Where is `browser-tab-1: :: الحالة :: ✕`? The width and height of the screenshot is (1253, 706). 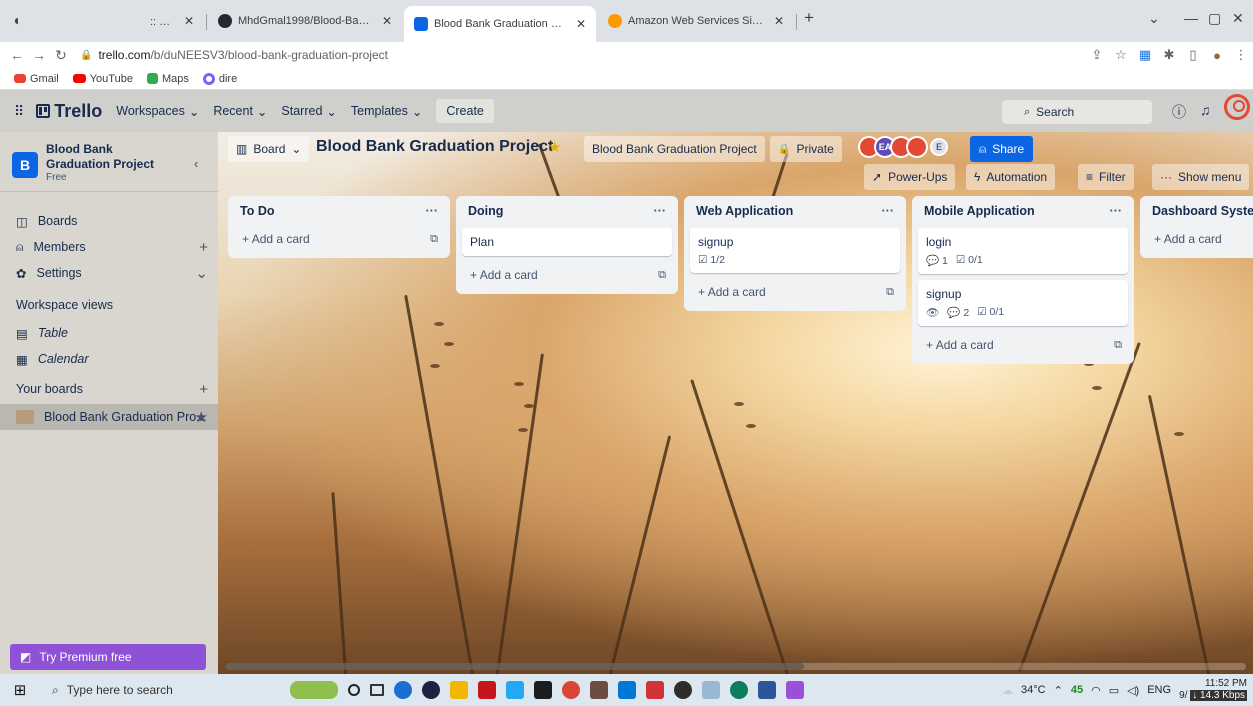 browser-tab-1: :: الحالة :: ✕ is located at coordinates (172, 21).